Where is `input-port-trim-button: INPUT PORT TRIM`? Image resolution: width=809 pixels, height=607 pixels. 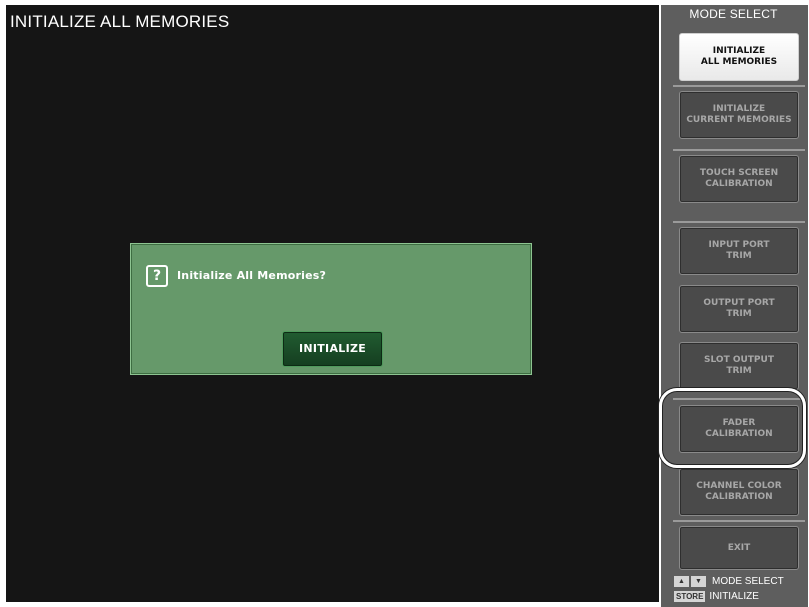
input-port-trim-button: INPUT PORT TRIM is located at coordinates (739, 251).